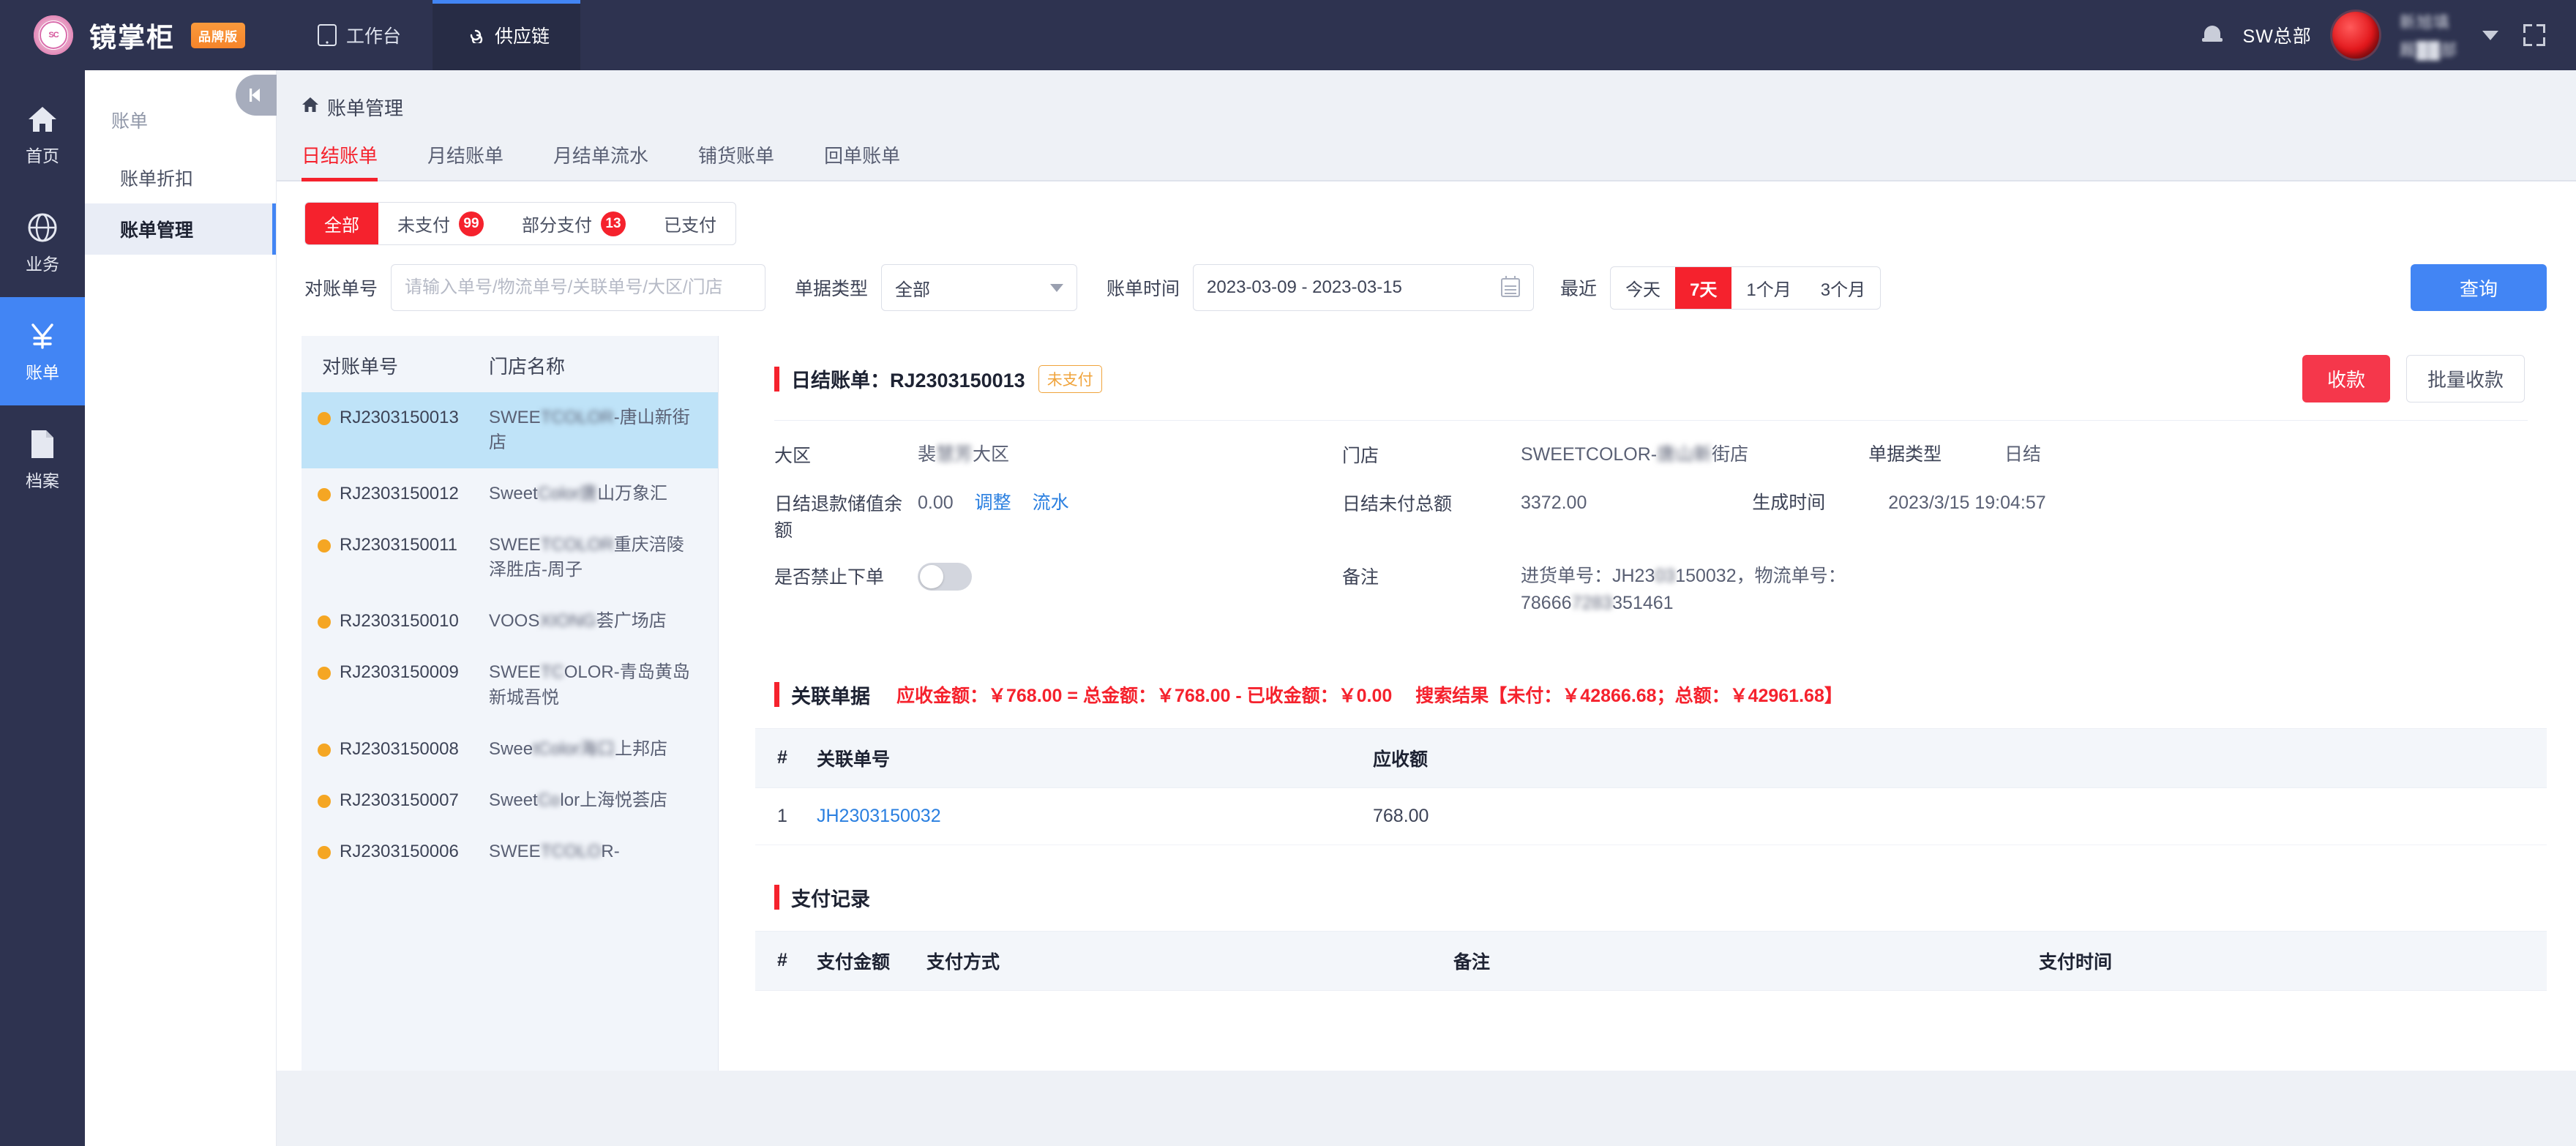 The height and width of the screenshot is (1146, 2576). Describe the element at coordinates (2465, 378) in the screenshot. I see `batch-collect-button: 批量收款` at that location.